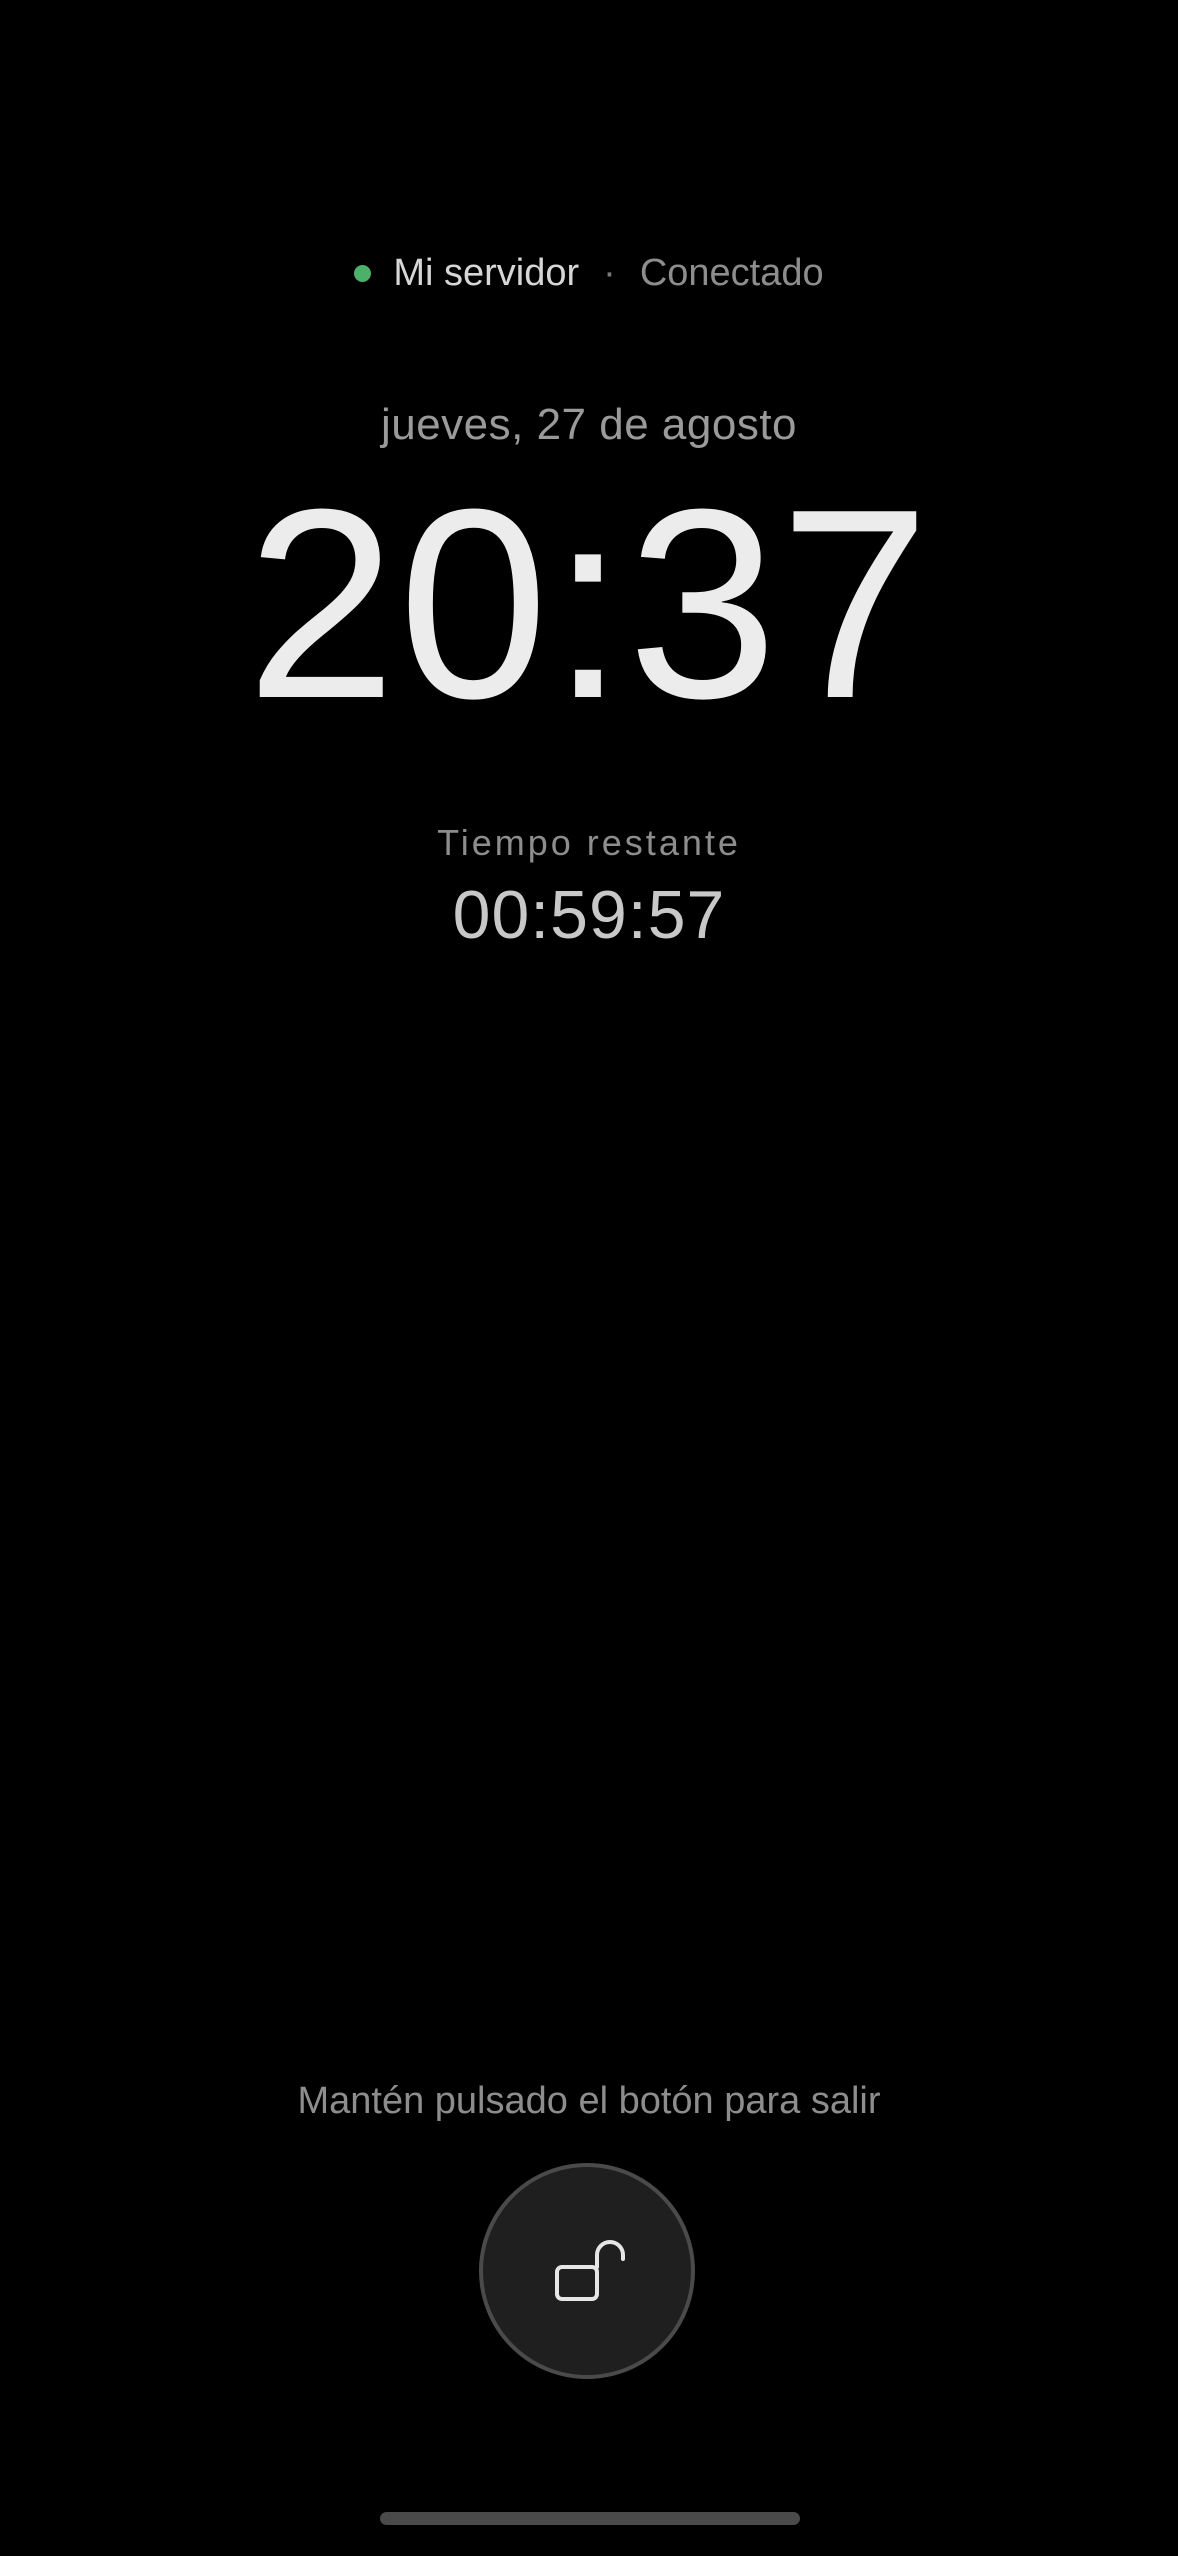  I want to click on date-label: jueves, 27 de agosto, so click(589, 424).